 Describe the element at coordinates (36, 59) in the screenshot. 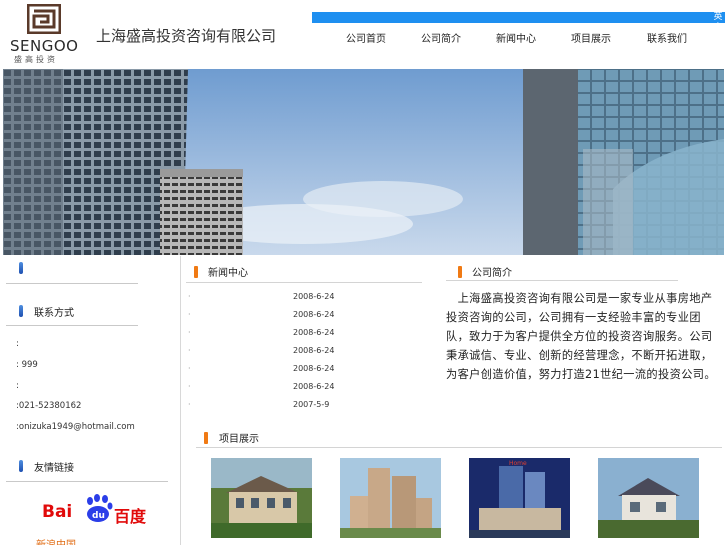

I see `logo-subtitle: 盛高投资` at that location.